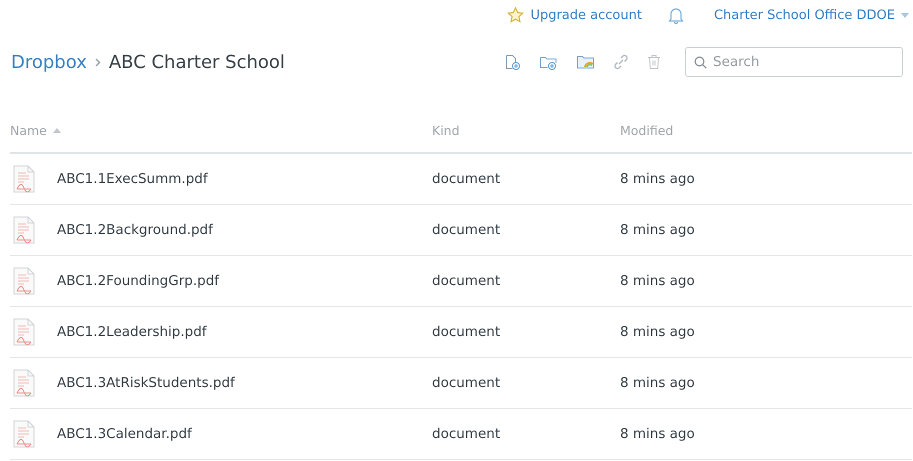 This screenshot has width=913, height=461. Describe the element at coordinates (621, 62) in the screenshot. I see `link-icon` at that location.